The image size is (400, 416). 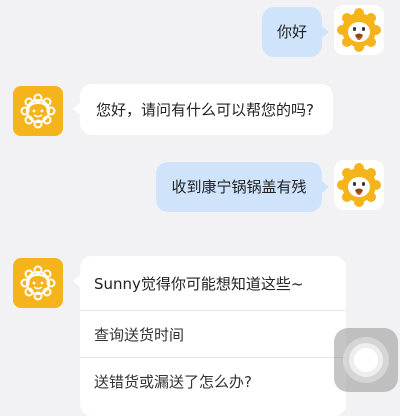 What do you see at coordinates (213, 380) in the screenshot?
I see `suggestion-option: 送错货或漏送了怎么办?` at bounding box center [213, 380].